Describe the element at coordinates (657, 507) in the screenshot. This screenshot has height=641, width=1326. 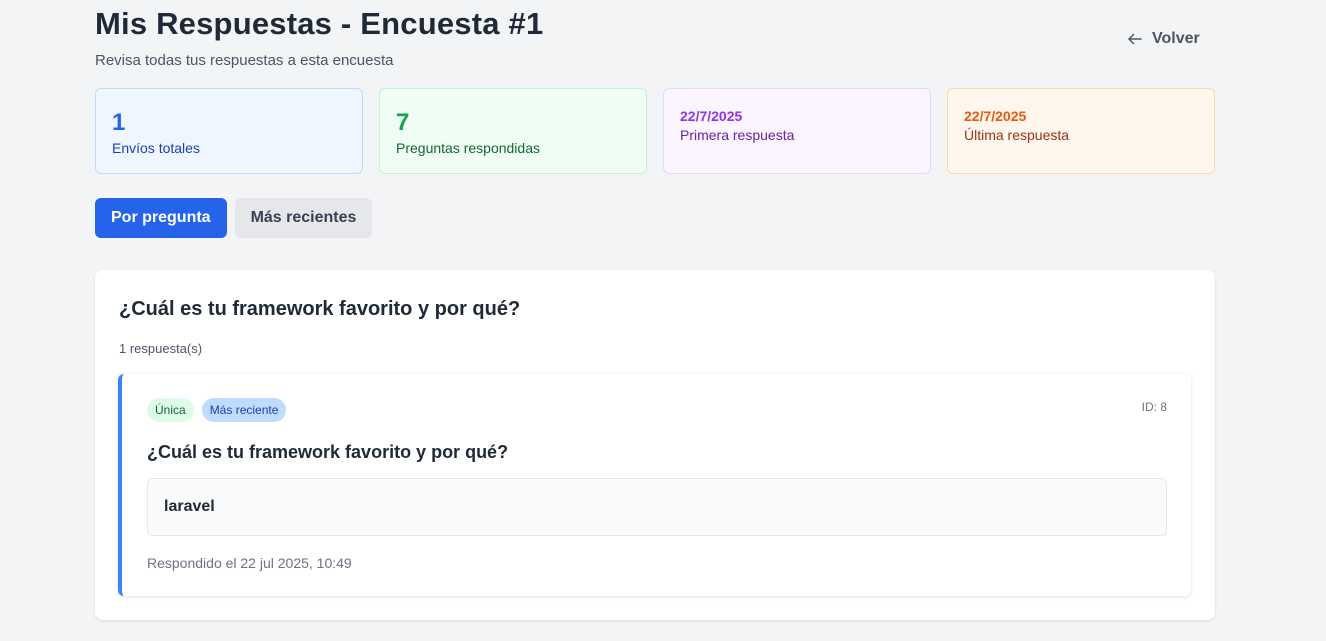
I see `answer-response: laravel` at that location.